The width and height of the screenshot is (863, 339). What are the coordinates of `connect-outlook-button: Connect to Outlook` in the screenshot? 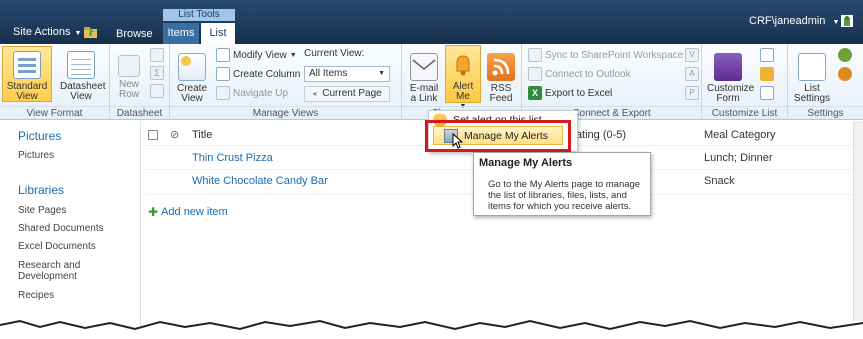 It's located at (579, 74).